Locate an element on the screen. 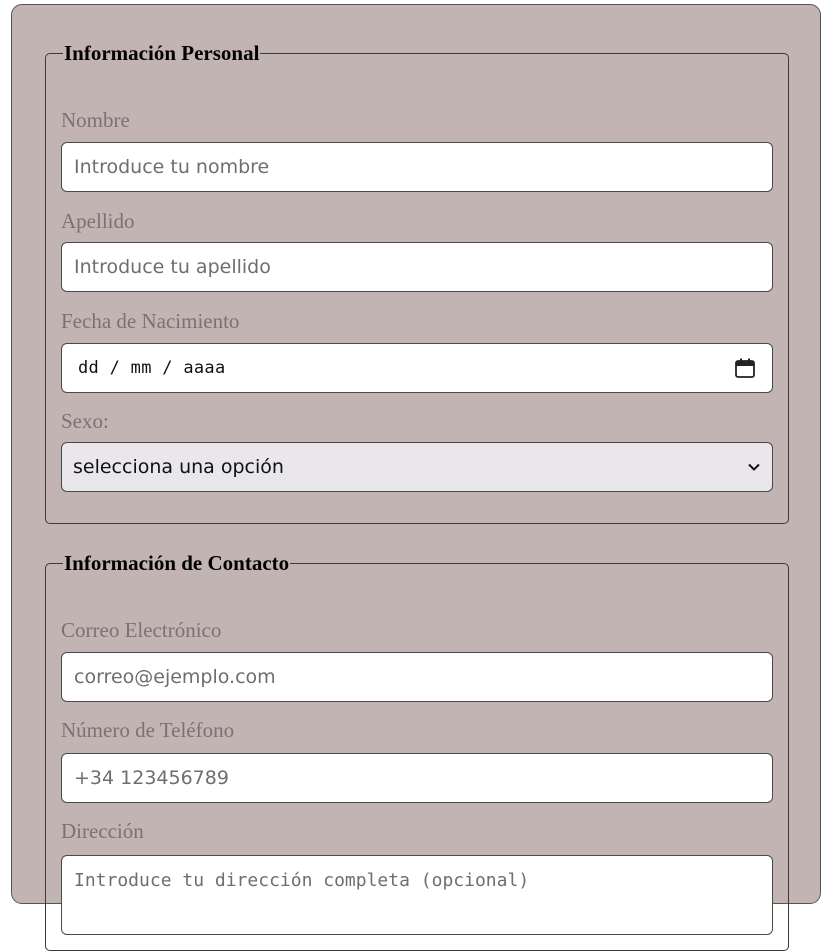  date-format-text: dd / mm / aaaa is located at coordinates (152, 368).